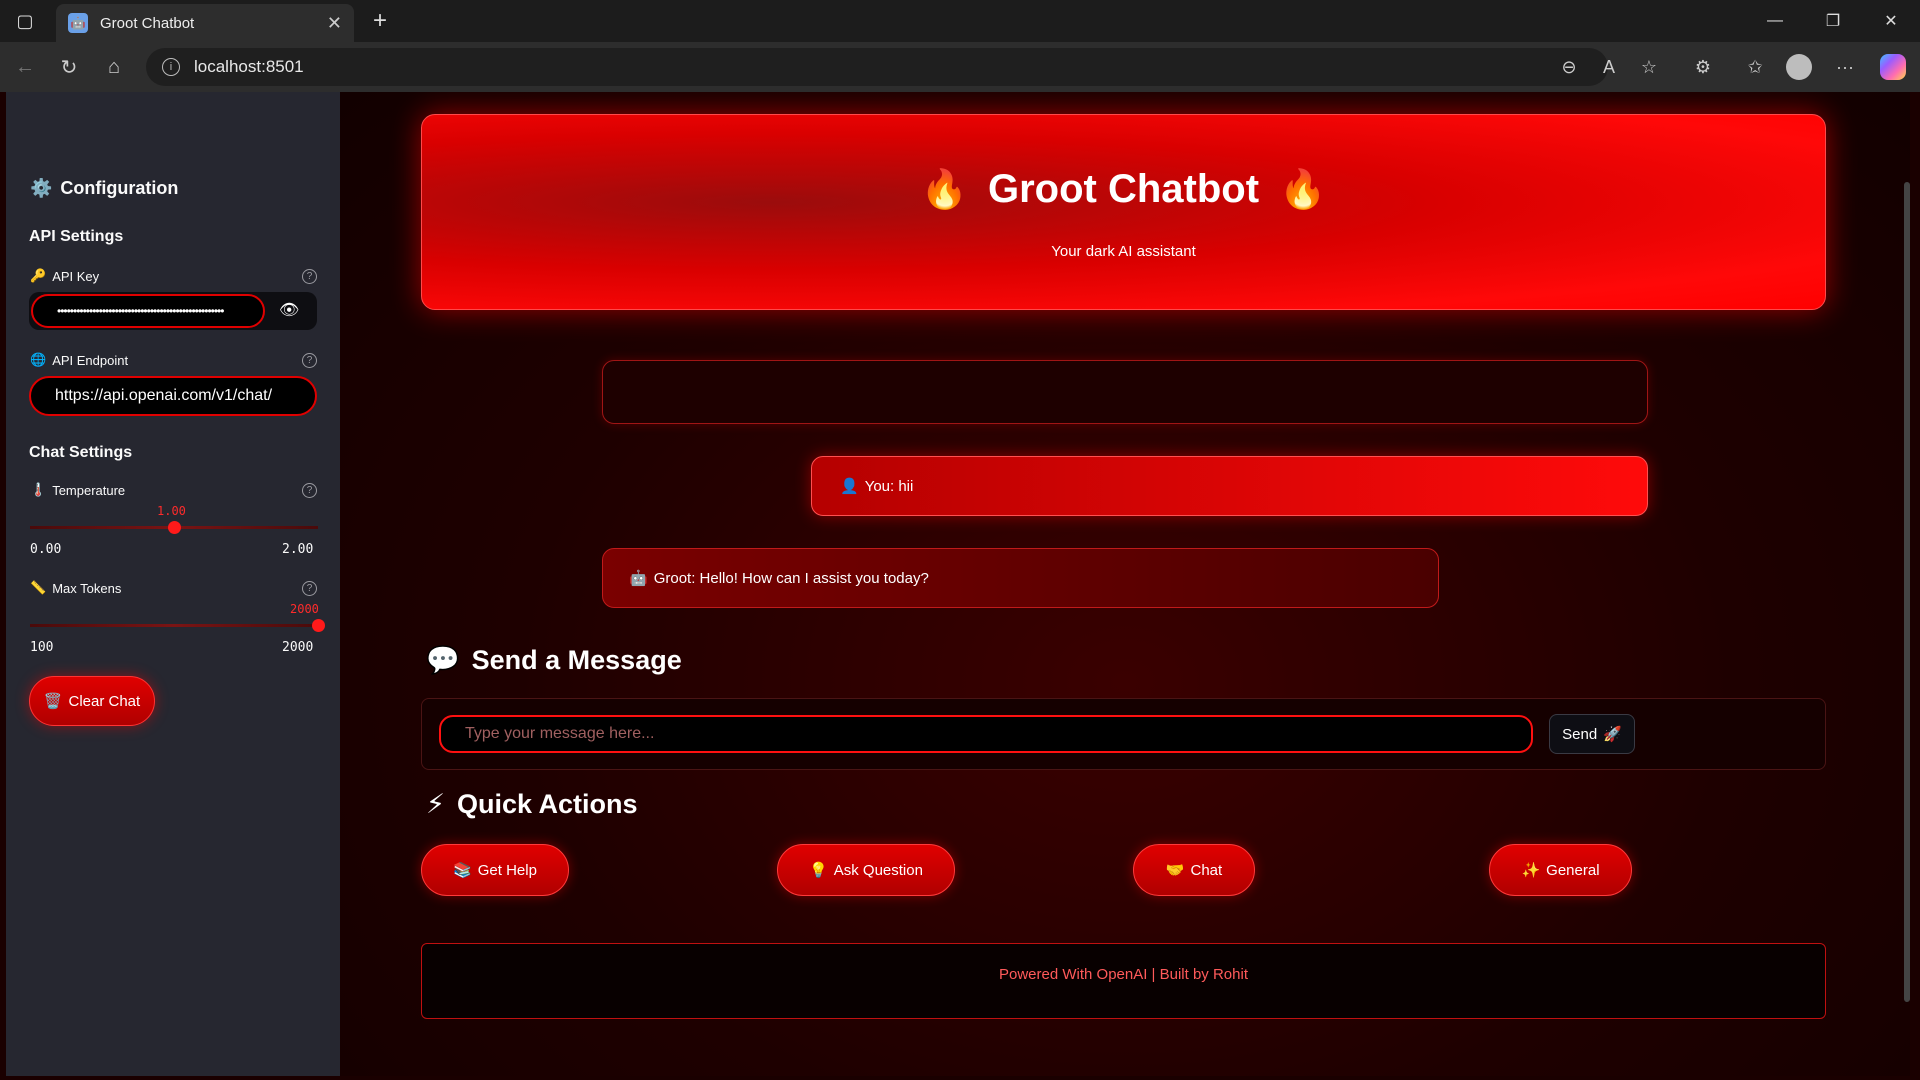  I want to click on read-aloud-icon: A, so click(1609, 67).